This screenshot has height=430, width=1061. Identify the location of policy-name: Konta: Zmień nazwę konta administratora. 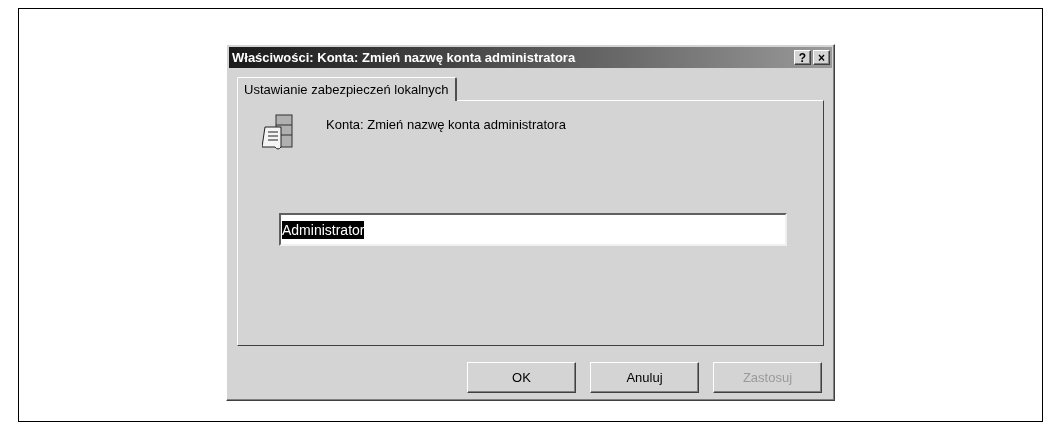
(446, 125).